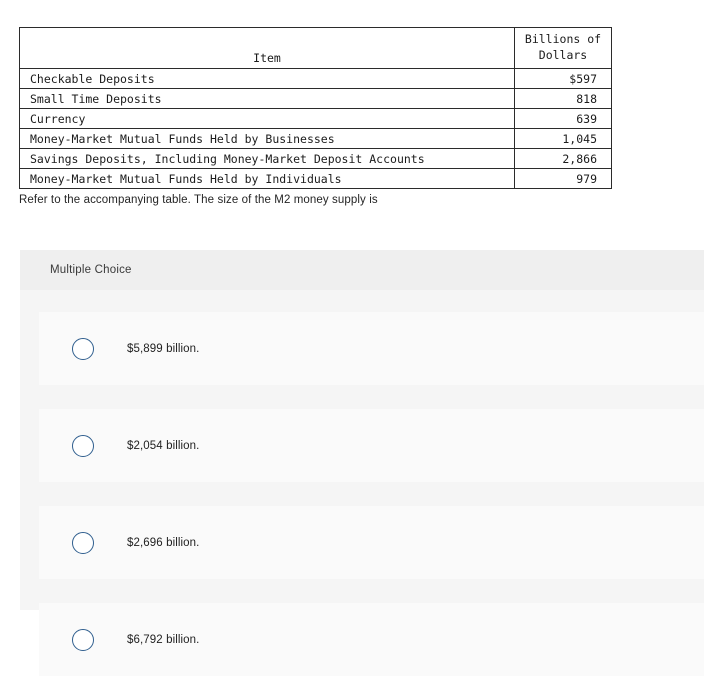  I want to click on answer-option-label: $6,792 billion., so click(163, 639).